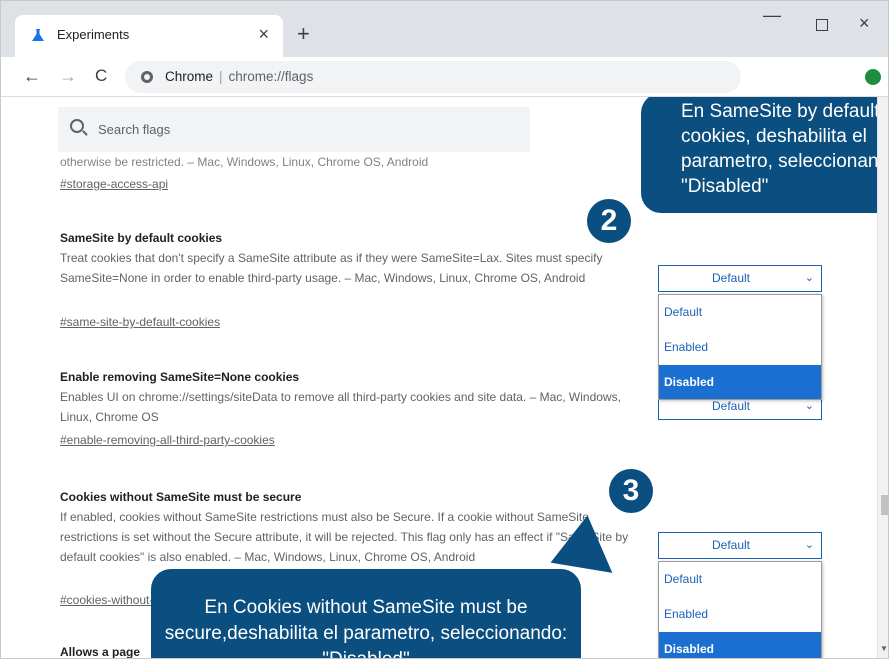 The height and width of the screenshot is (659, 889). What do you see at coordinates (772, 15) in the screenshot?
I see `minimize-button: —` at bounding box center [772, 15].